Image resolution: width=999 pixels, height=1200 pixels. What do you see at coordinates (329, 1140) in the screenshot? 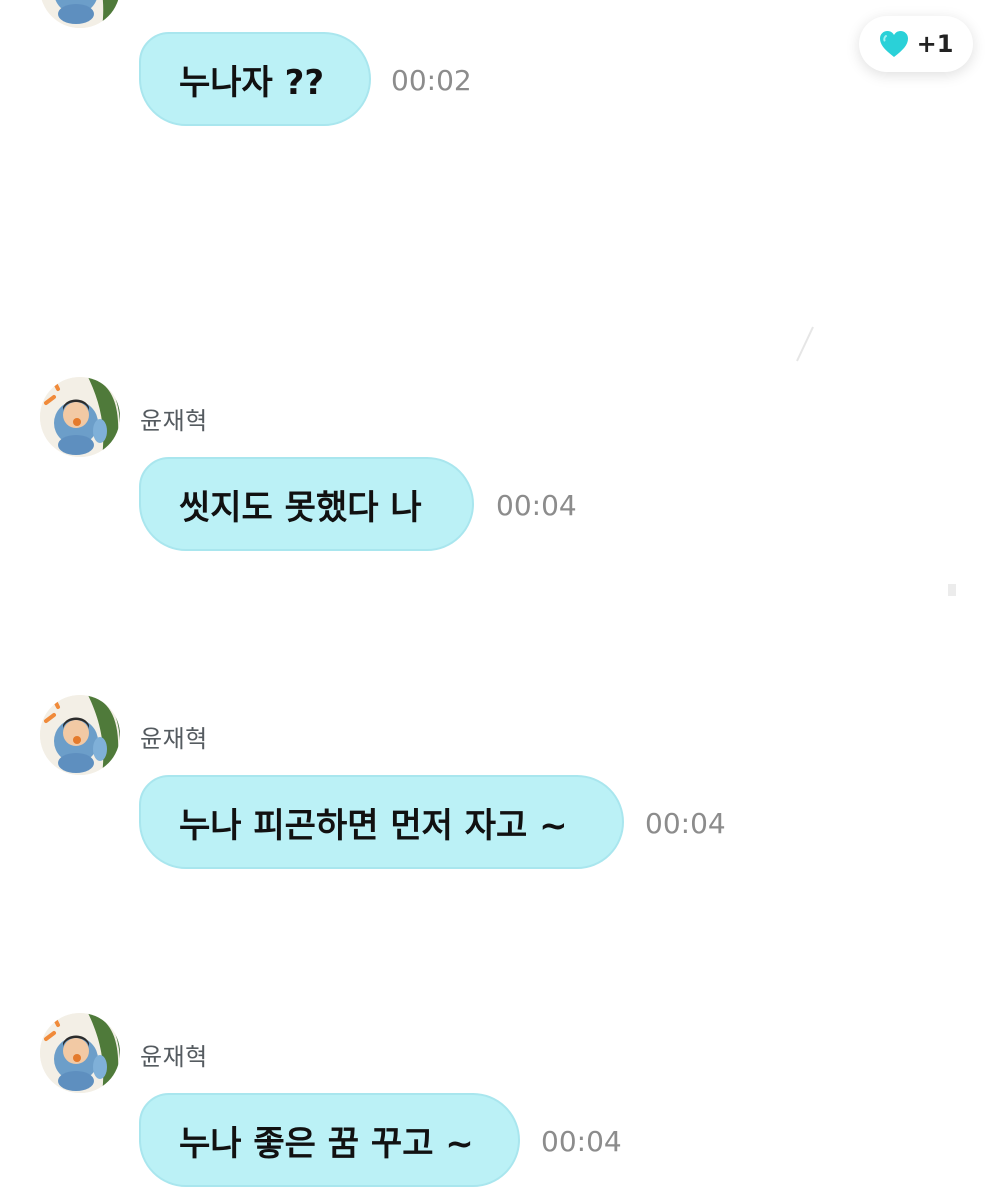
I see `message-bubble: 누나 좋은 꿈 꾸고 ~` at bounding box center [329, 1140].